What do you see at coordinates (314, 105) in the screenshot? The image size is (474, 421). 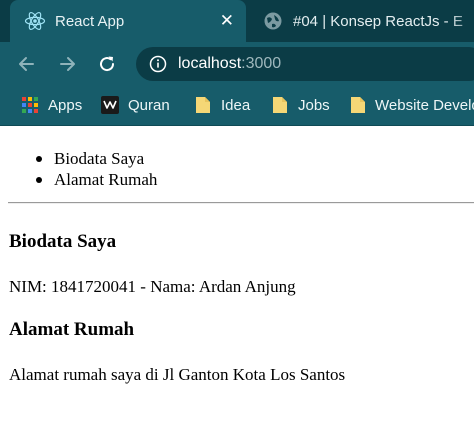 I see `bookmark-label: Jobs` at bounding box center [314, 105].